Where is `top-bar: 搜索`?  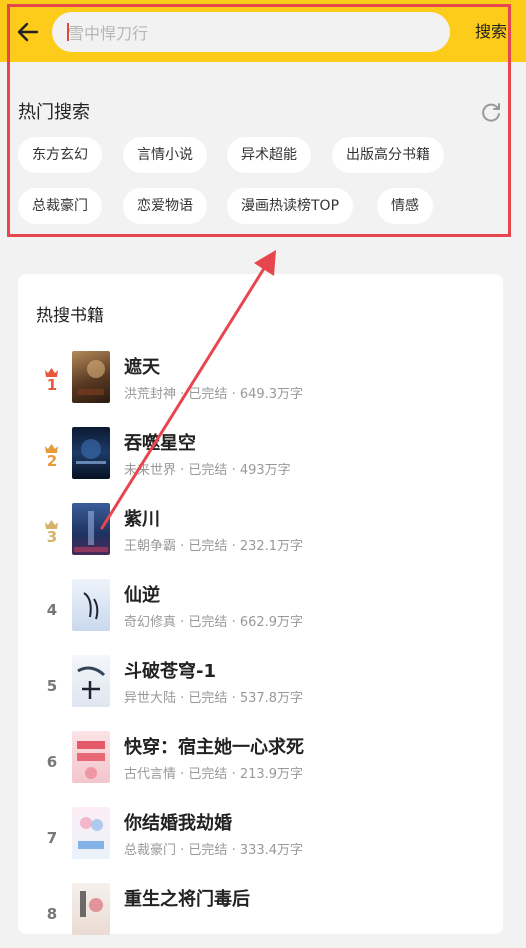
top-bar: 搜索 is located at coordinates (263, 31).